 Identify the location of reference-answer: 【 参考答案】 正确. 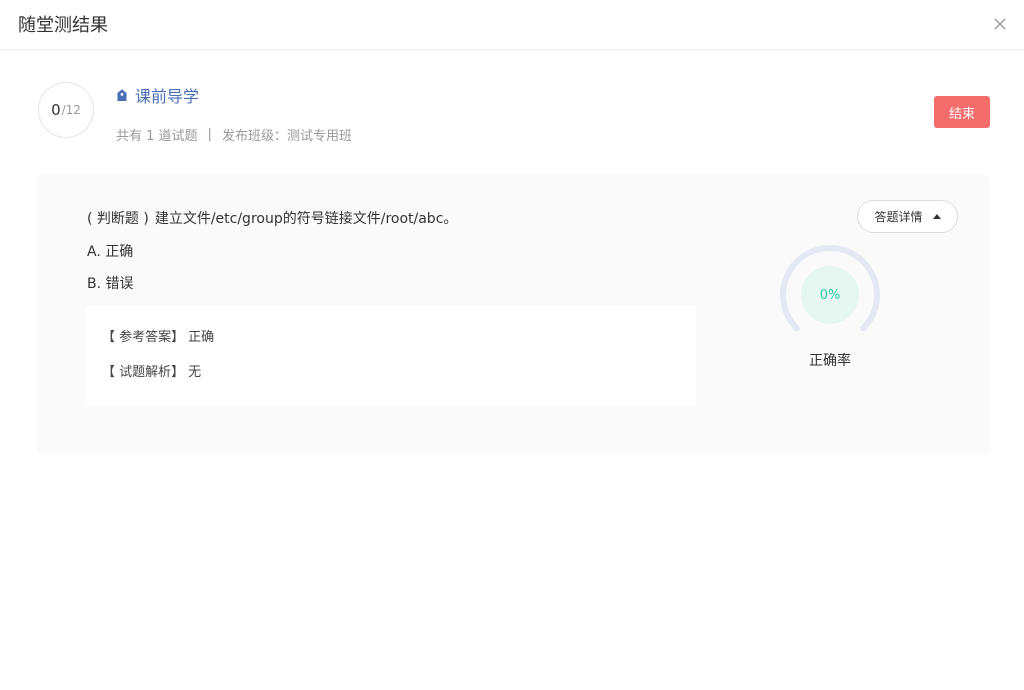
(158, 338).